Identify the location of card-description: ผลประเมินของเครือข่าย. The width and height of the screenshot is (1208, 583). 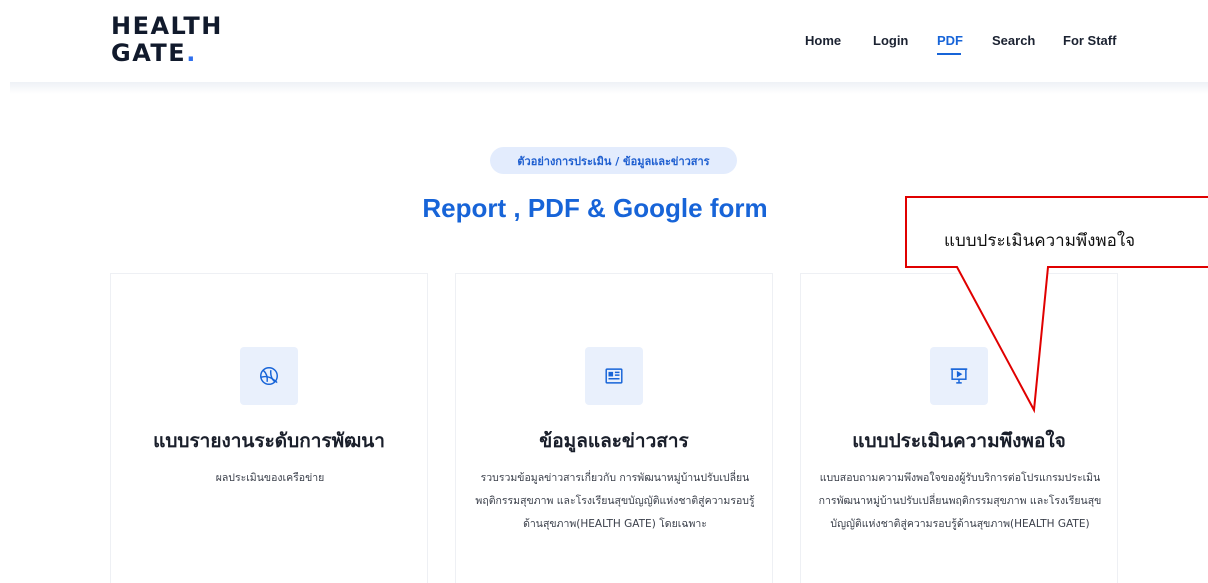
(270, 478).